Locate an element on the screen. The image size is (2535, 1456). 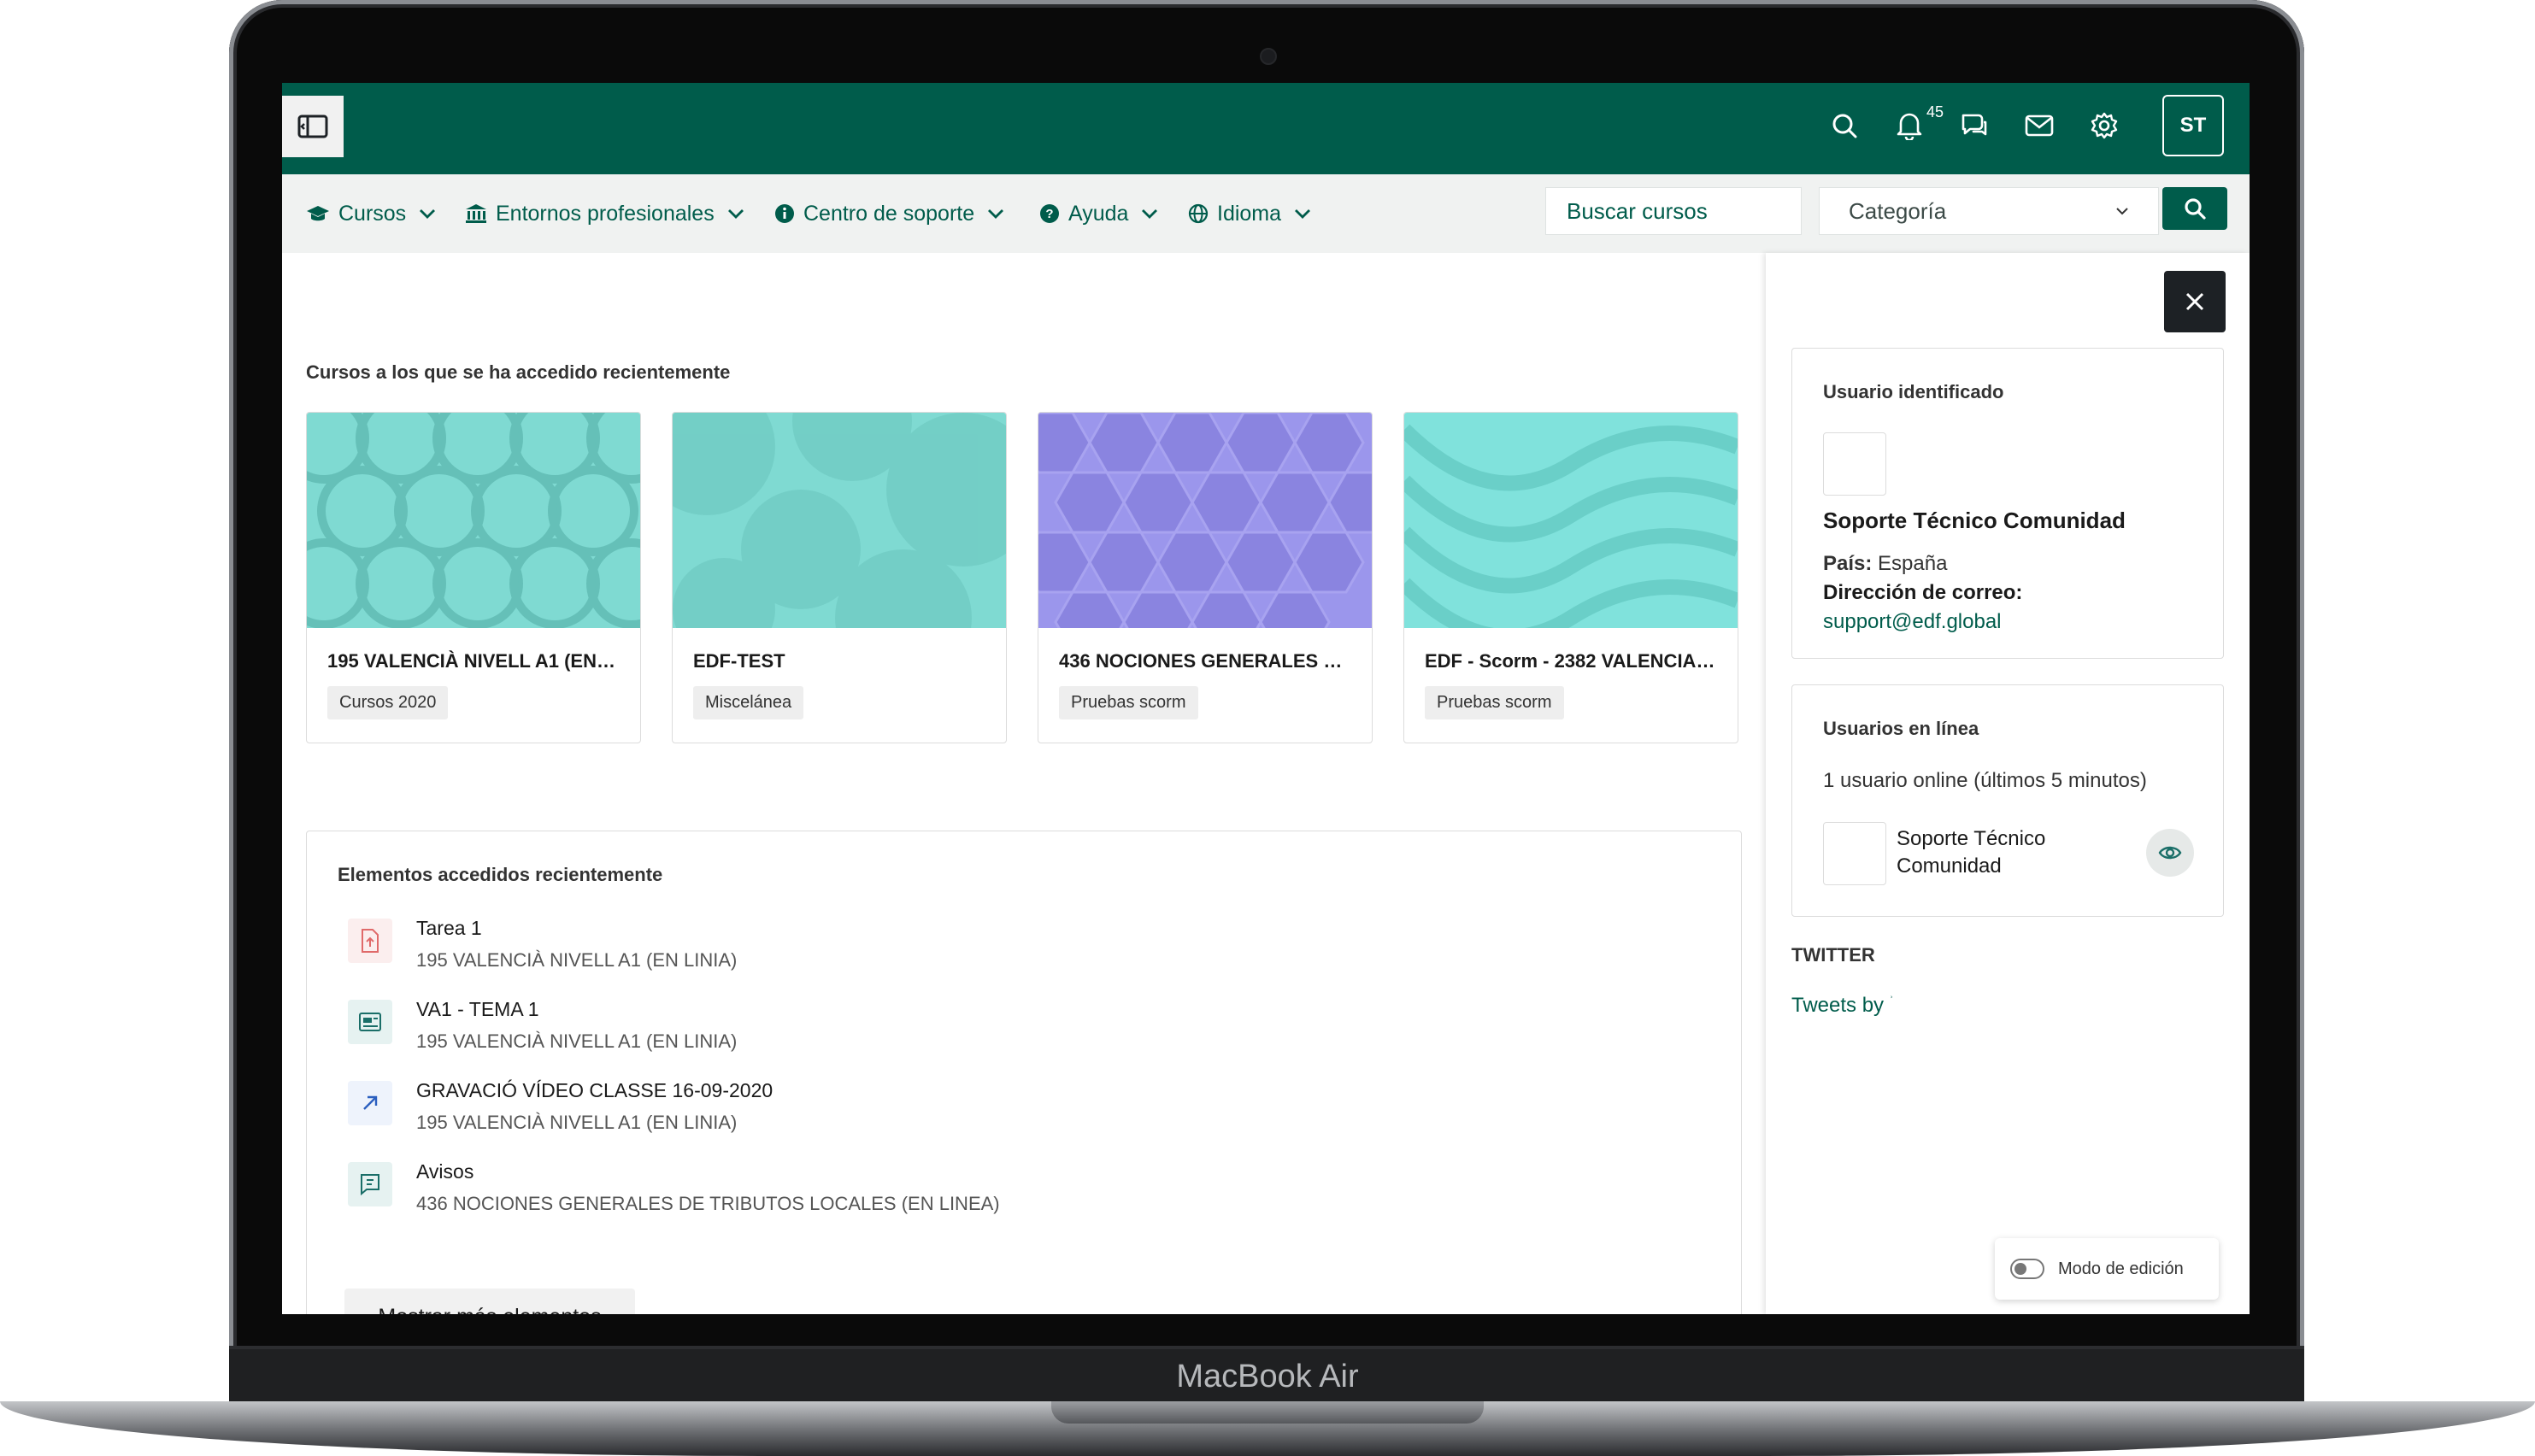
tweets-by-label: Tweets by is located at coordinates (1838, 1005).